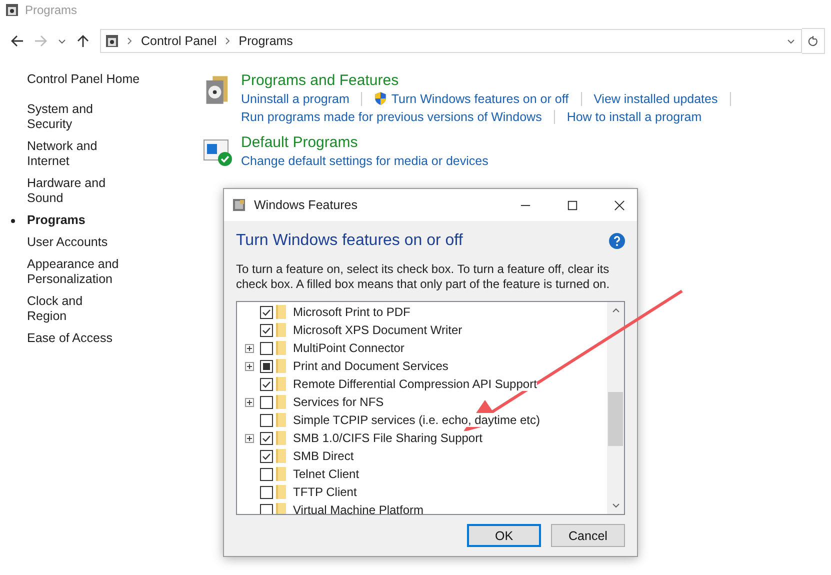 This screenshot has height=575, width=831. I want to click on feature-label: SMB Direct, so click(323, 456).